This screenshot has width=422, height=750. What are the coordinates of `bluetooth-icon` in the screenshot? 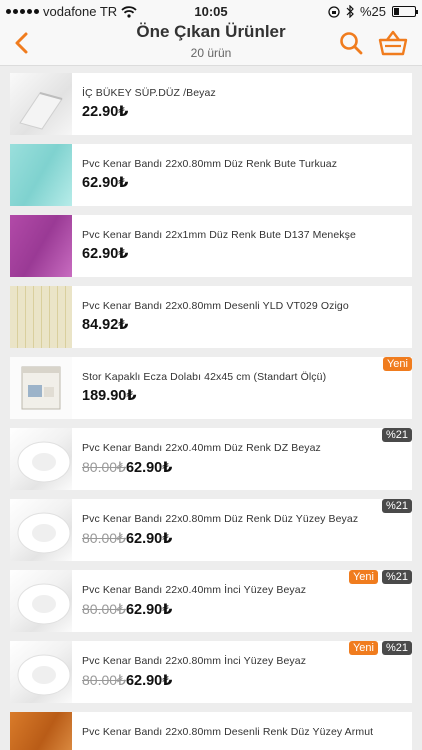 It's located at (350, 11).